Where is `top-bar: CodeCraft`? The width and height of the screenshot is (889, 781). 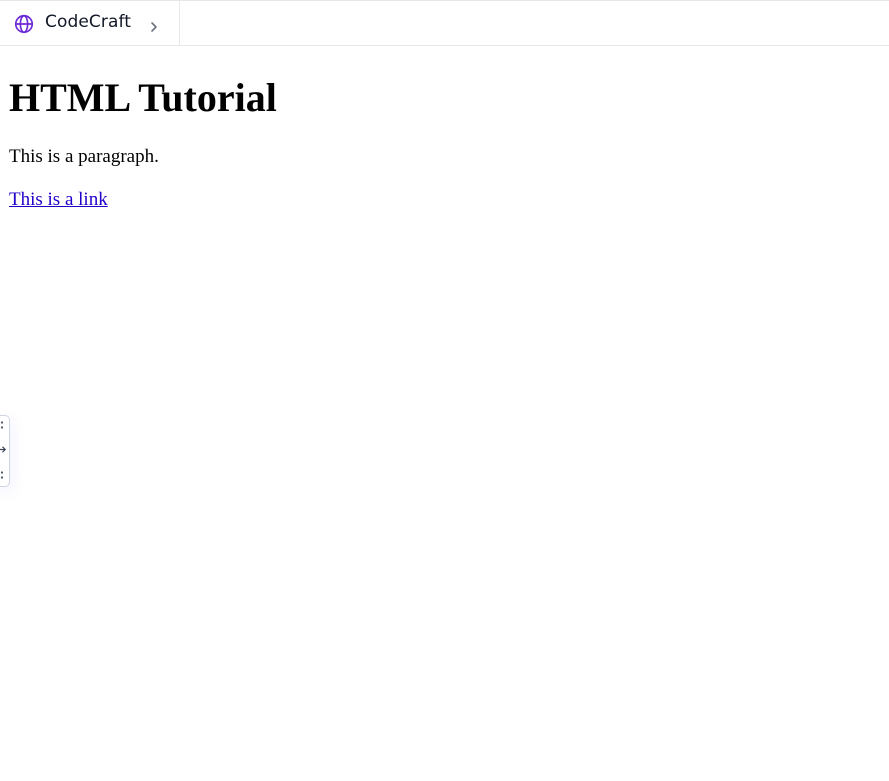 top-bar: CodeCraft is located at coordinates (444, 23).